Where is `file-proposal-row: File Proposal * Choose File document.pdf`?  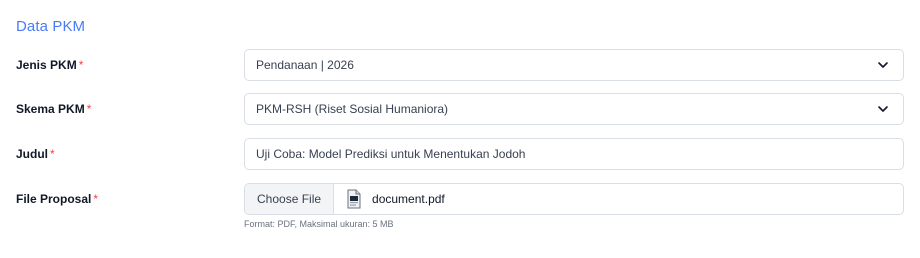 file-proposal-row: File Proposal * Choose File document.pdf is located at coordinates (460, 199).